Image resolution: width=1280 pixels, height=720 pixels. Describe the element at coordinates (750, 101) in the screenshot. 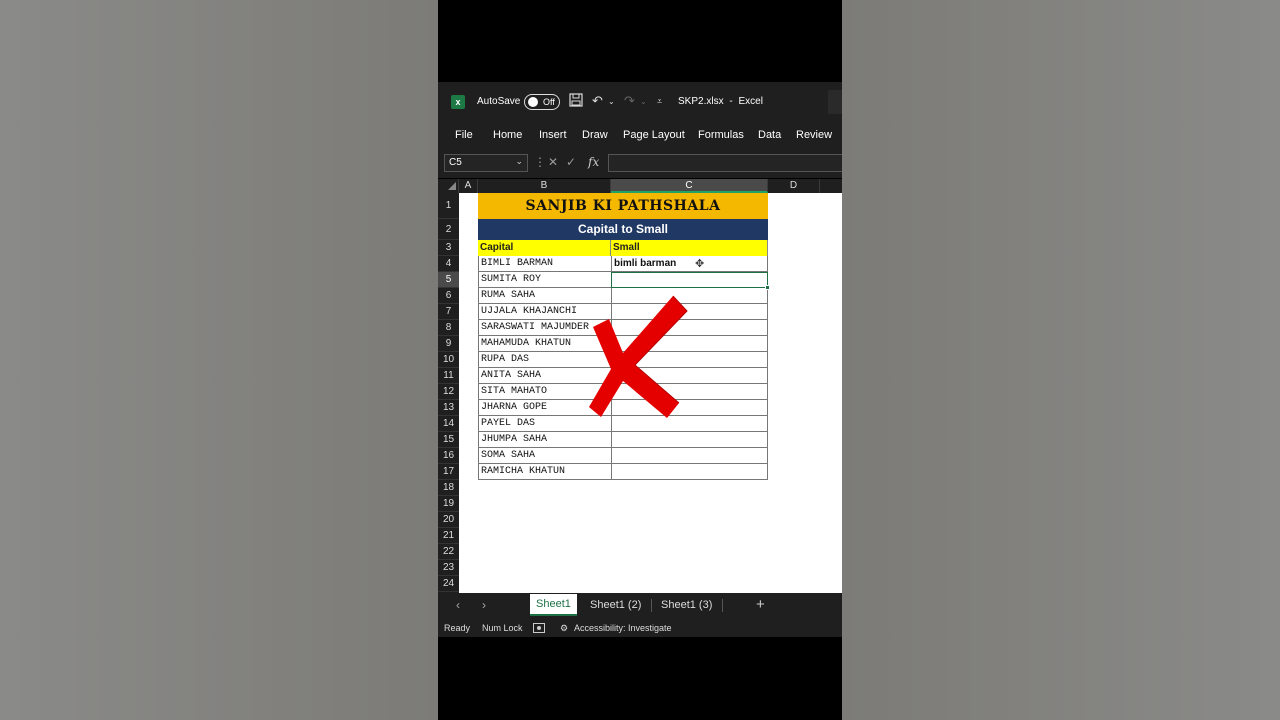

I see `app-name: Excel` at that location.